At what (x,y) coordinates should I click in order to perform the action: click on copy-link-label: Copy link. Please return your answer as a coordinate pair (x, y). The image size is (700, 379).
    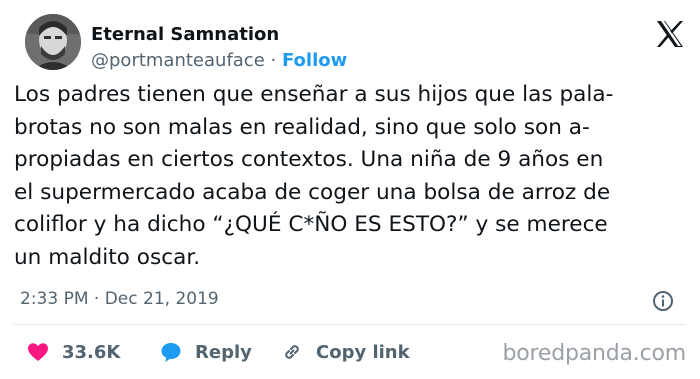
    Looking at the image, I should click on (363, 352).